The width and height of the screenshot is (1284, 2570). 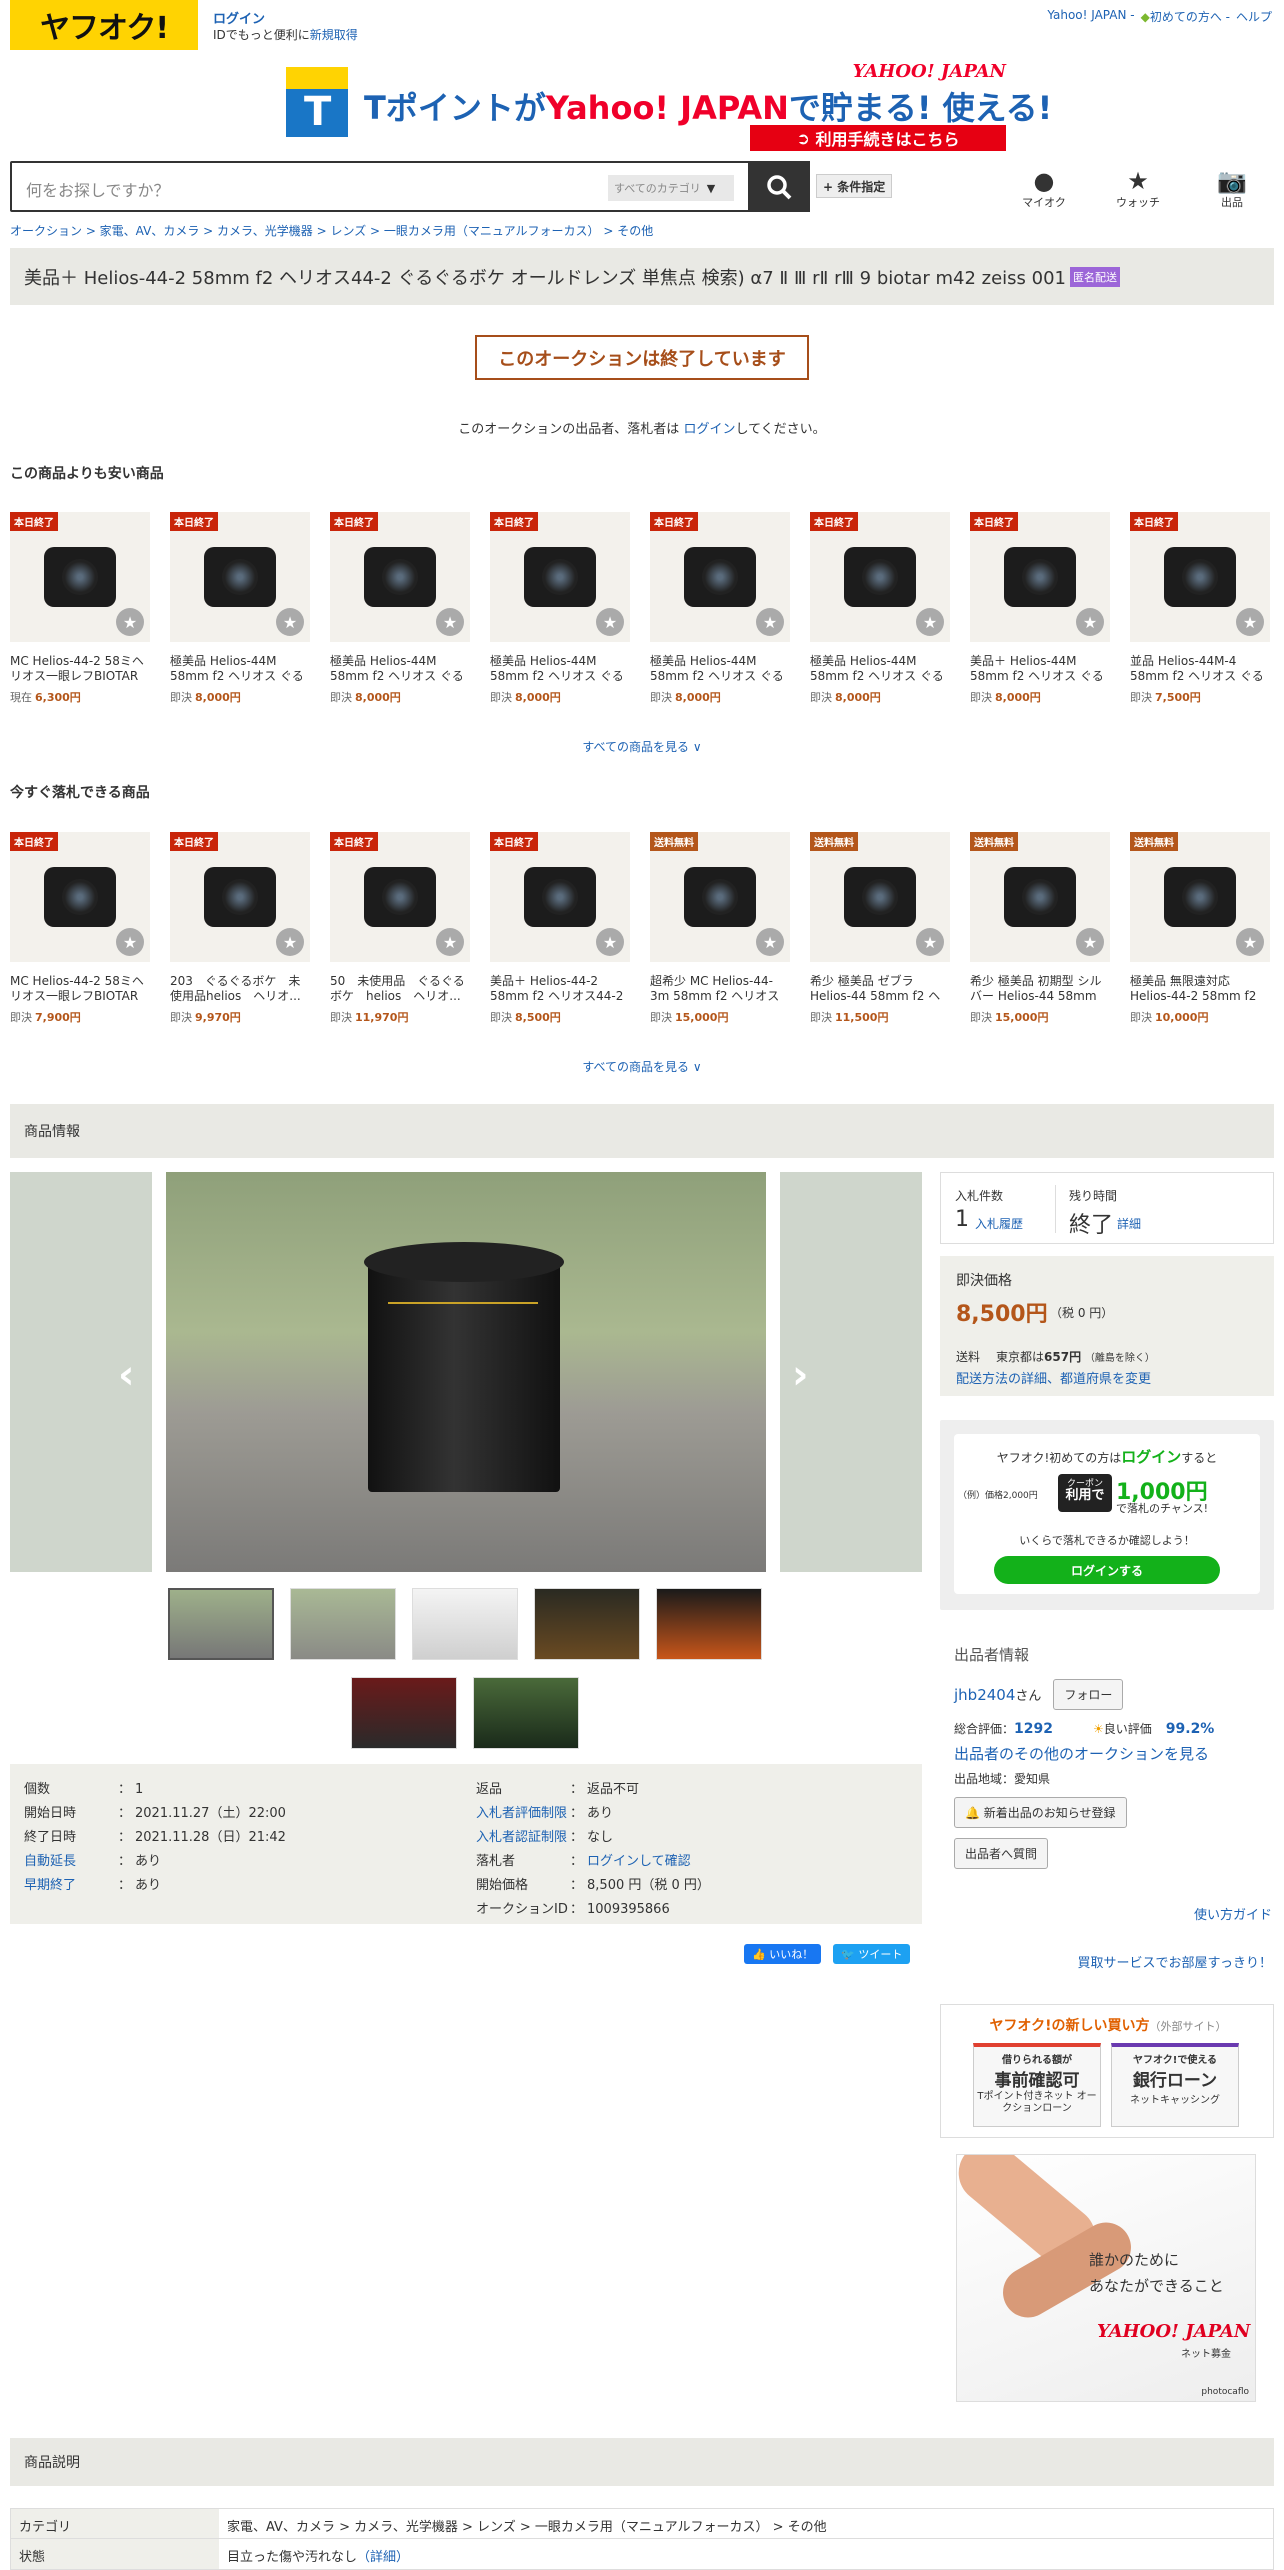 What do you see at coordinates (1001, 1853) in the screenshot?
I see `ask-seller-button: 出品者へ質問` at bounding box center [1001, 1853].